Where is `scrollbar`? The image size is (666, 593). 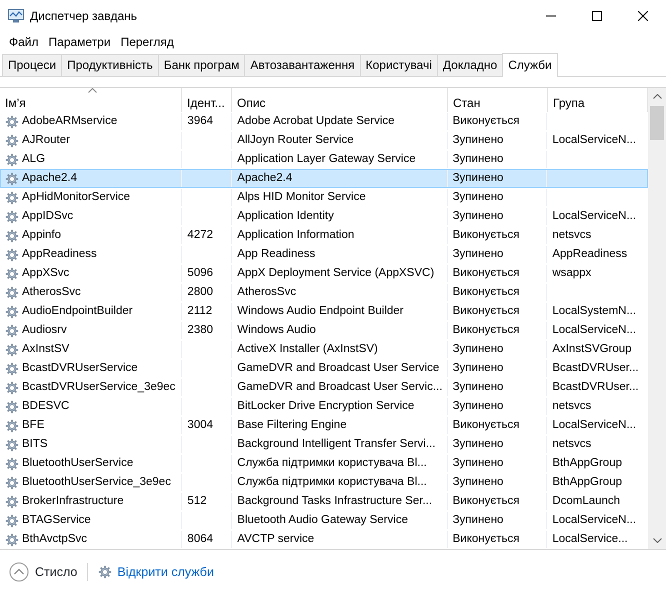
scrollbar is located at coordinates (657, 318).